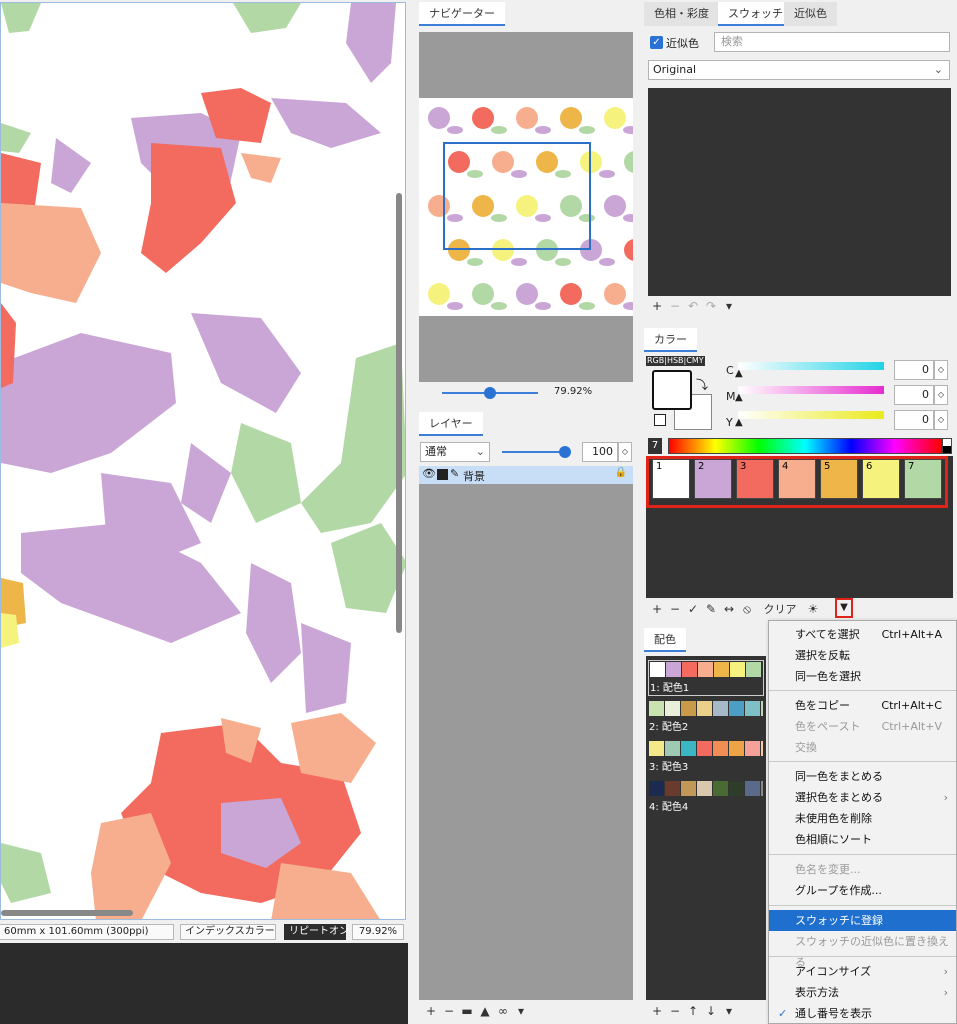 Image resolution: width=957 pixels, height=1024 pixels. I want to click on add-scheme-icon: +, so click(657, 1011).